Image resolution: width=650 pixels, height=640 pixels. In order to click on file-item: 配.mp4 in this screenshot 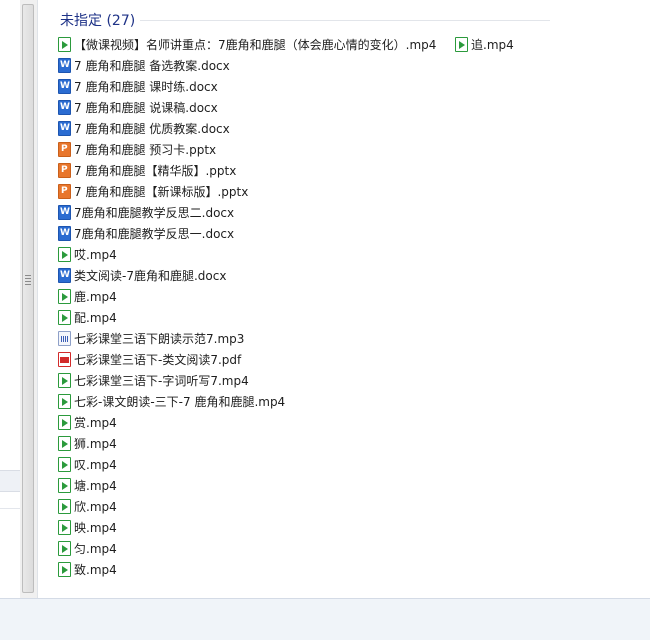, I will do `click(298, 317)`.